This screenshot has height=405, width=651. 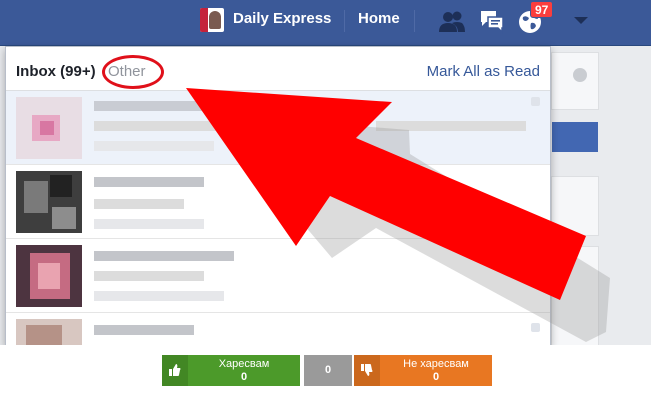 I want to click on neutral-score: 0, so click(x=328, y=370).